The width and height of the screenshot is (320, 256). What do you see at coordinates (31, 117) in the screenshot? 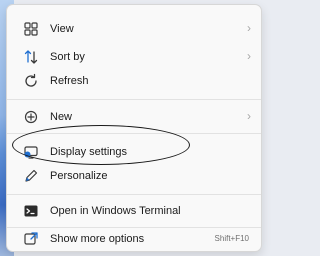
I see `new-plus-icon` at bounding box center [31, 117].